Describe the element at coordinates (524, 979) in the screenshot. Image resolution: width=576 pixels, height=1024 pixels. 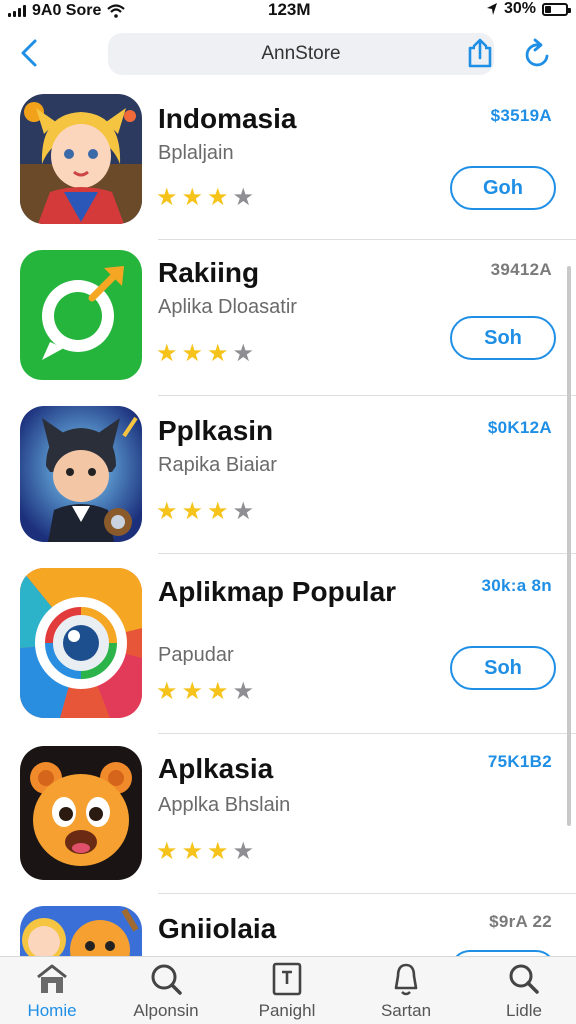
I see `magnifier-icon` at that location.